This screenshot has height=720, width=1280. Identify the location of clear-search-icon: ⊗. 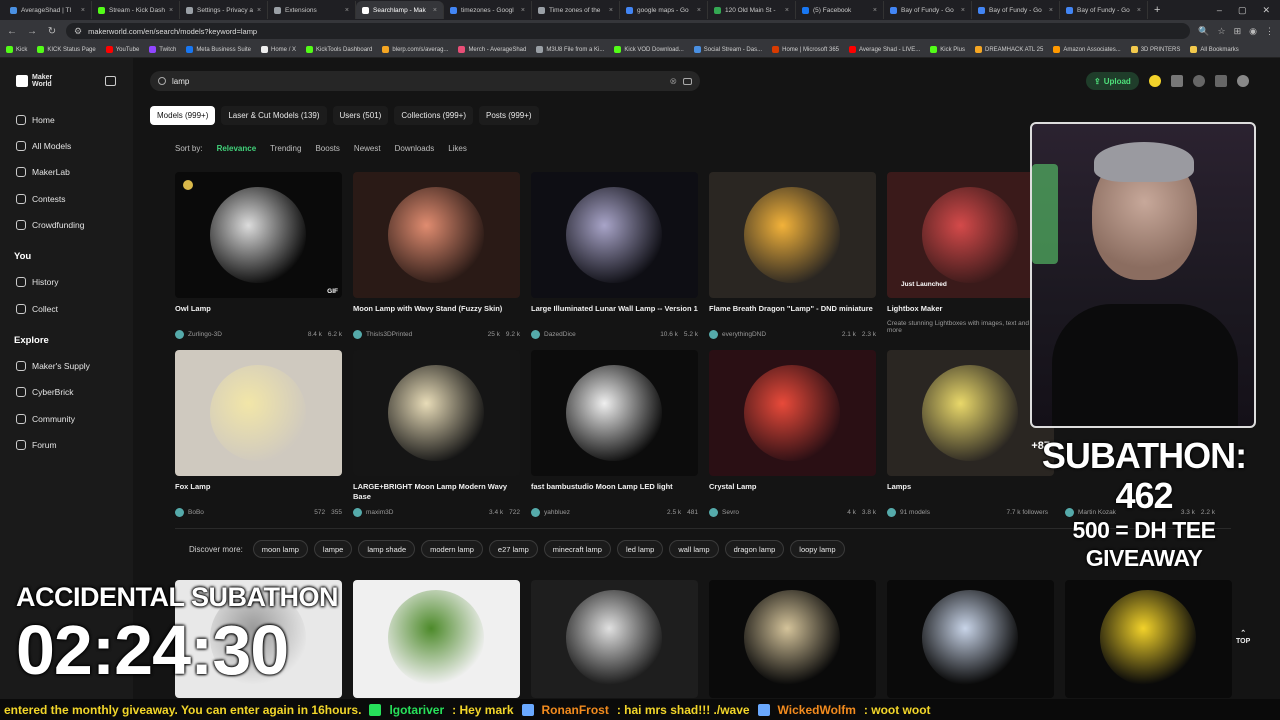
(673, 81).